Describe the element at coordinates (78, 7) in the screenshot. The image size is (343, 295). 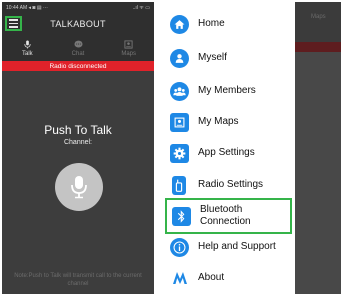
I see `status-bar: 10:44 AM ◂ ◙ ▤ ··· ..ıl ᯤ ▭` at that location.